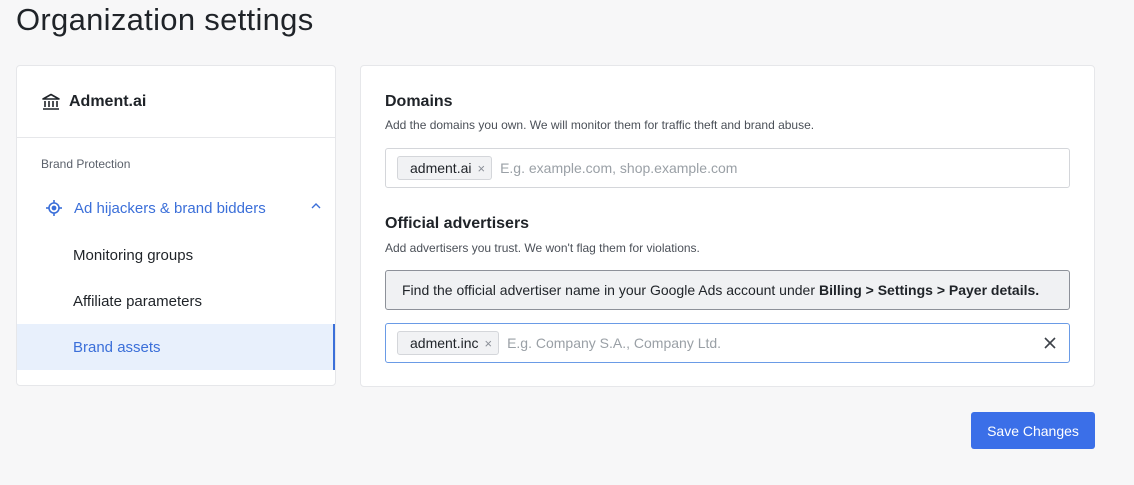  I want to click on bank-icon, so click(51, 102).